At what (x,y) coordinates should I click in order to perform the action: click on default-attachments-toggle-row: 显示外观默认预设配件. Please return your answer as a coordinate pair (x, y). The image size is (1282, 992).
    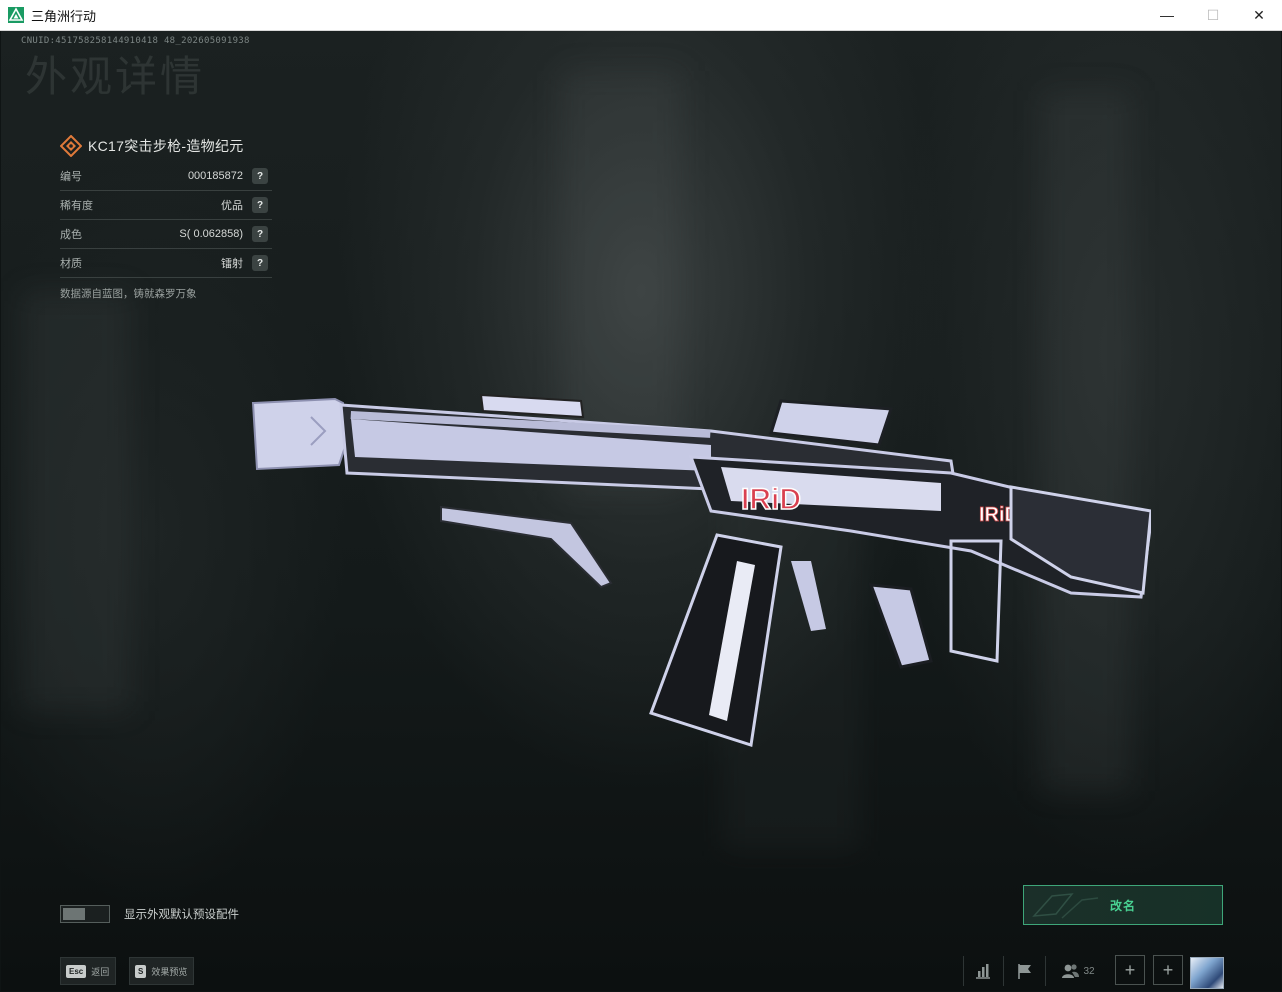
    Looking at the image, I should click on (149, 914).